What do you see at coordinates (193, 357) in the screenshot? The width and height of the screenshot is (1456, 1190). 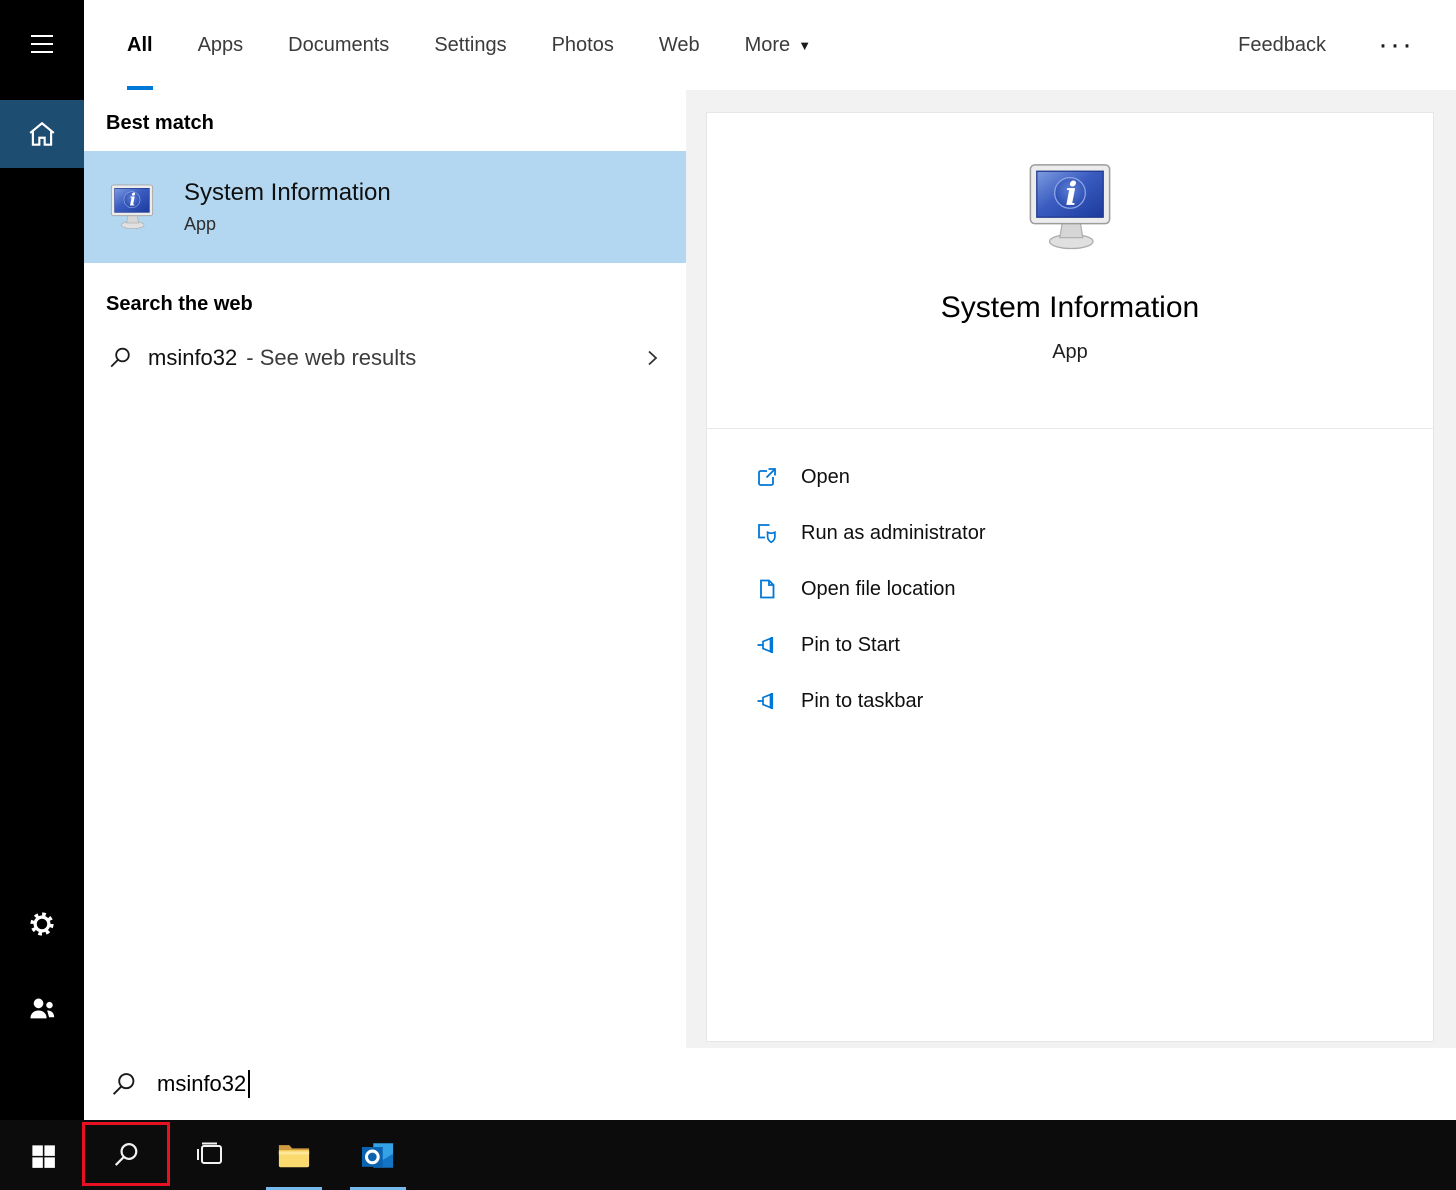 I see `web-result-query: msinfo32` at bounding box center [193, 357].